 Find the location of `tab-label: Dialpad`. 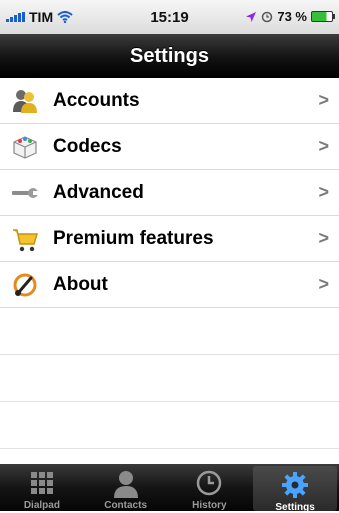

tab-label: Dialpad is located at coordinates (41, 505).